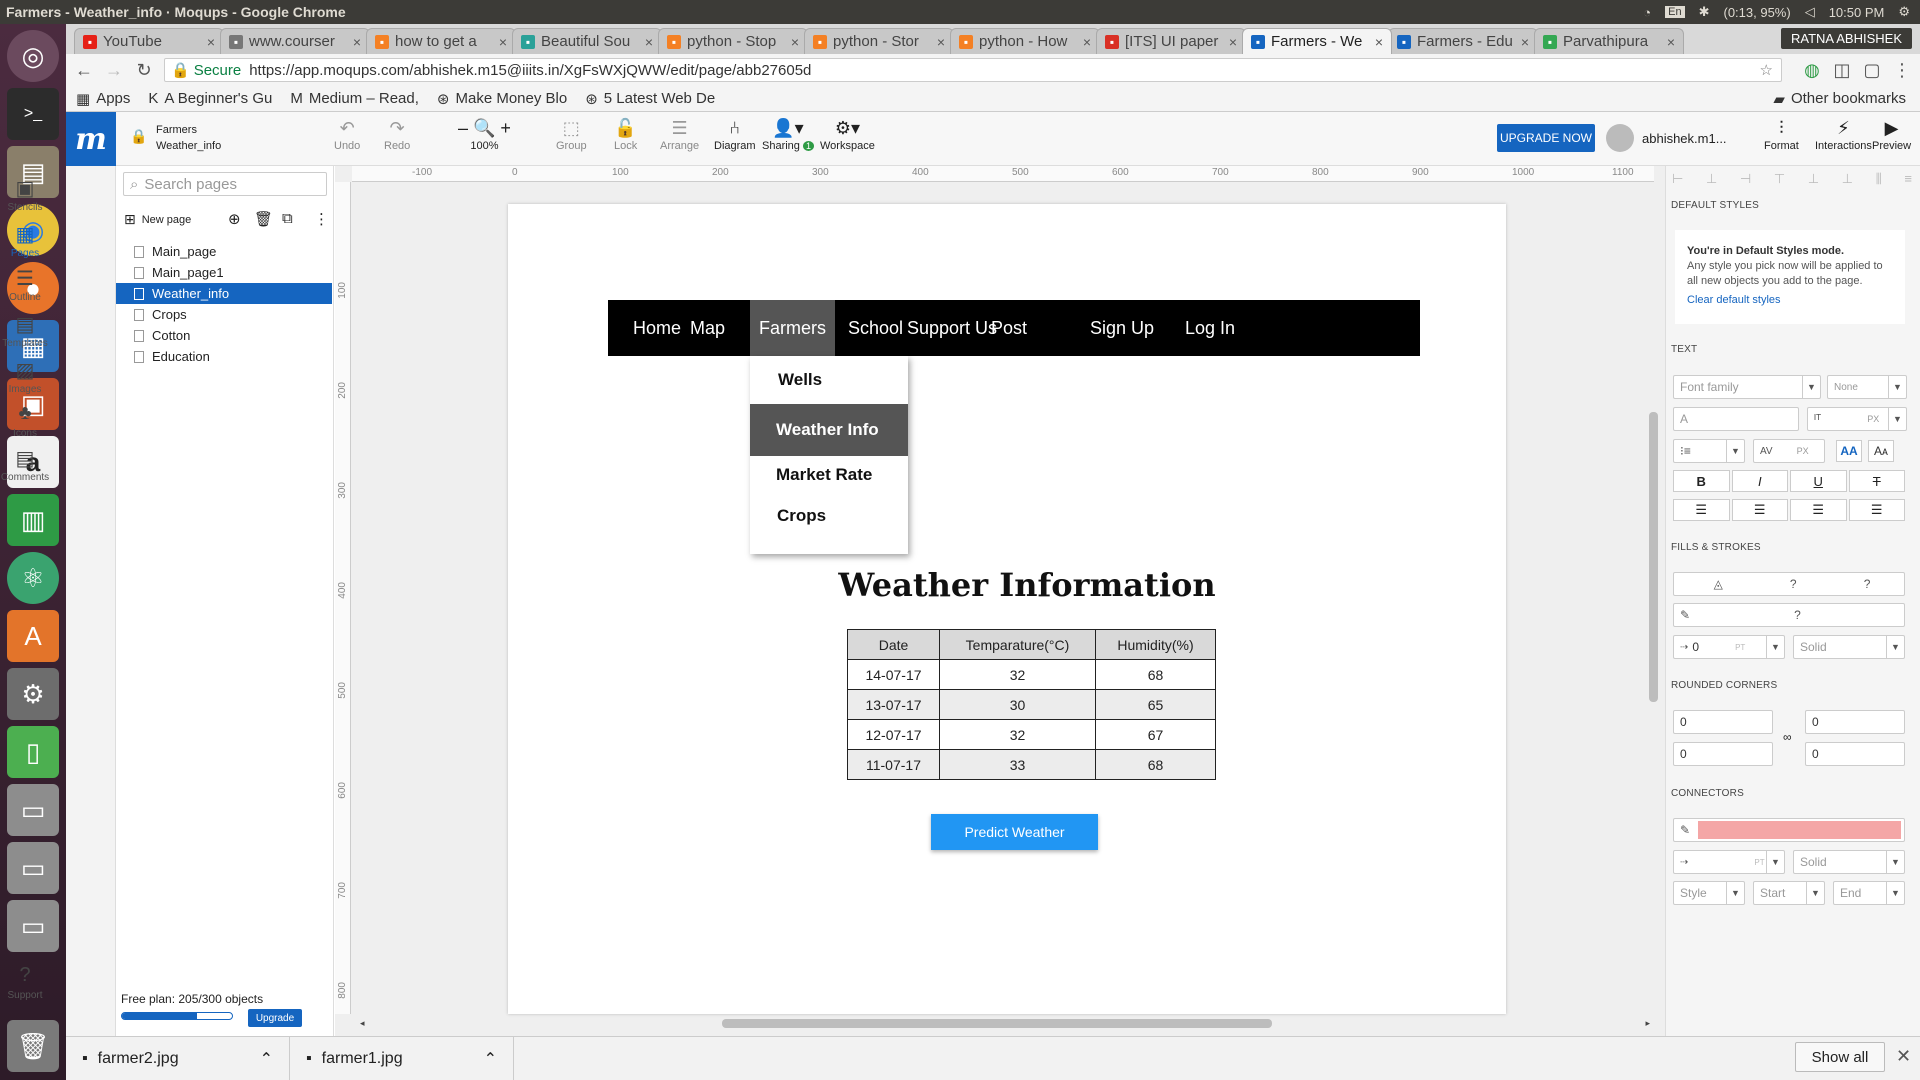 The height and width of the screenshot is (1080, 1920). What do you see at coordinates (25, 240) in the screenshot?
I see `rail-pages: ▦ Pages` at bounding box center [25, 240].